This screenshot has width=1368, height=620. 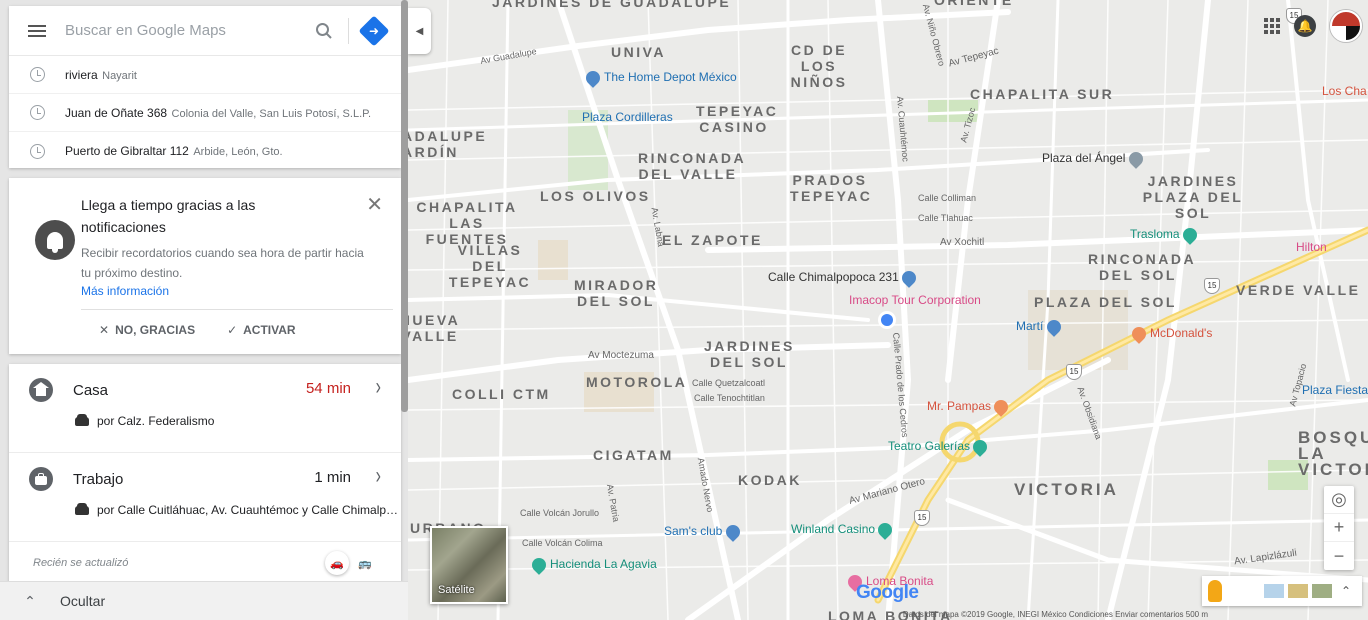 What do you see at coordinates (1339, 528) in the screenshot?
I see `zoom-in-button: +` at bounding box center [1339, 528].